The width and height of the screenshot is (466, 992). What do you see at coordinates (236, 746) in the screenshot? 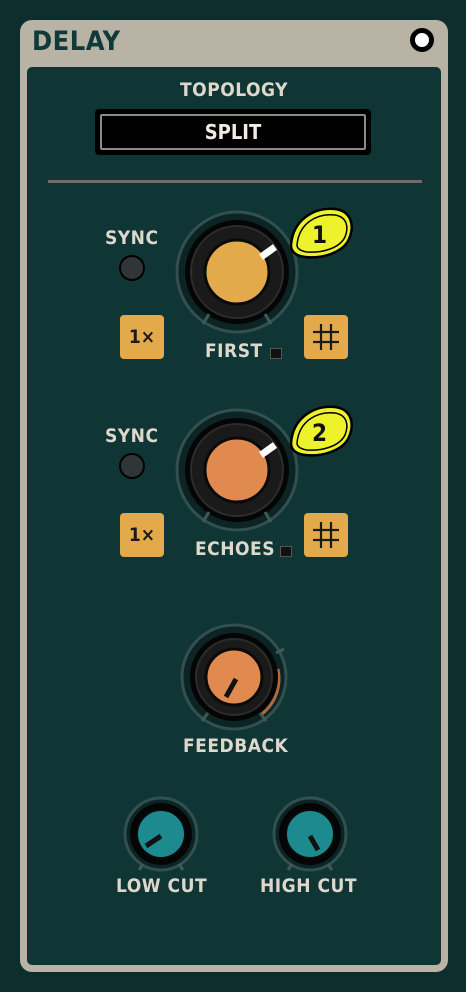
I see `feedback-label: FEEDBACK` at bounding box center [236, 746].